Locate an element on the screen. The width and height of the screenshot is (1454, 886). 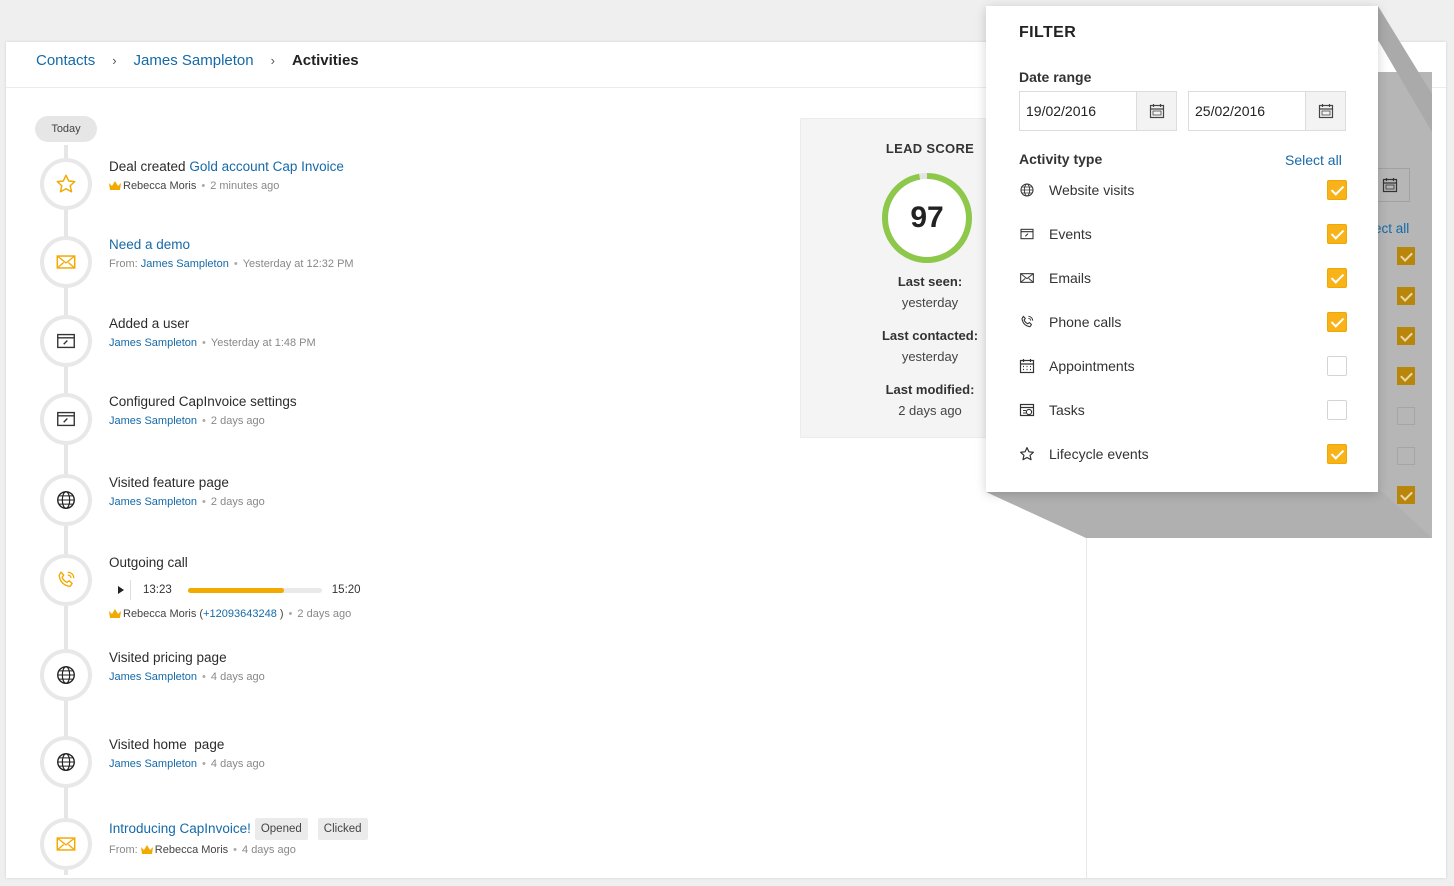
filter-row-website-visits: Website visits is located at coordinates (1183, 190).